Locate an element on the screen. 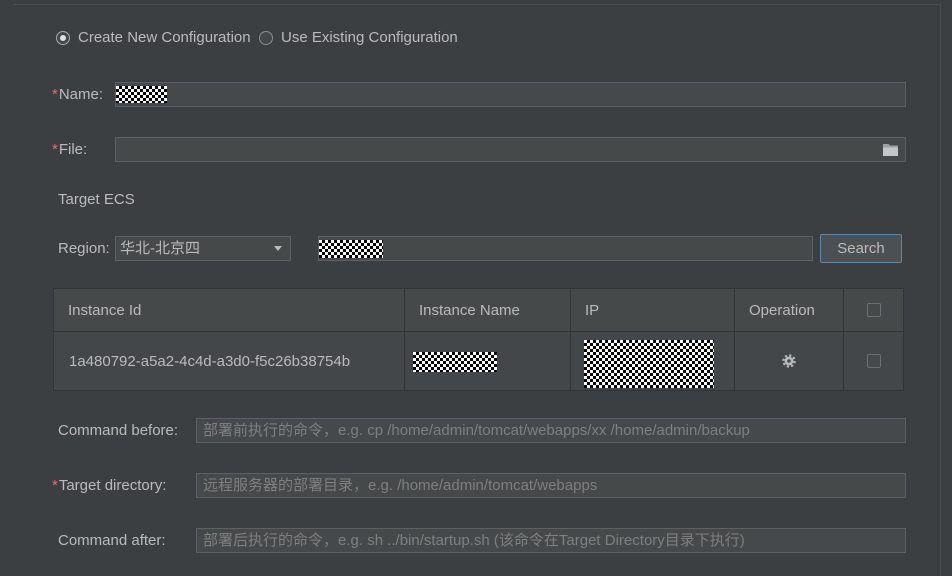  select-all-checkbox is located at coordinates (873, 310).